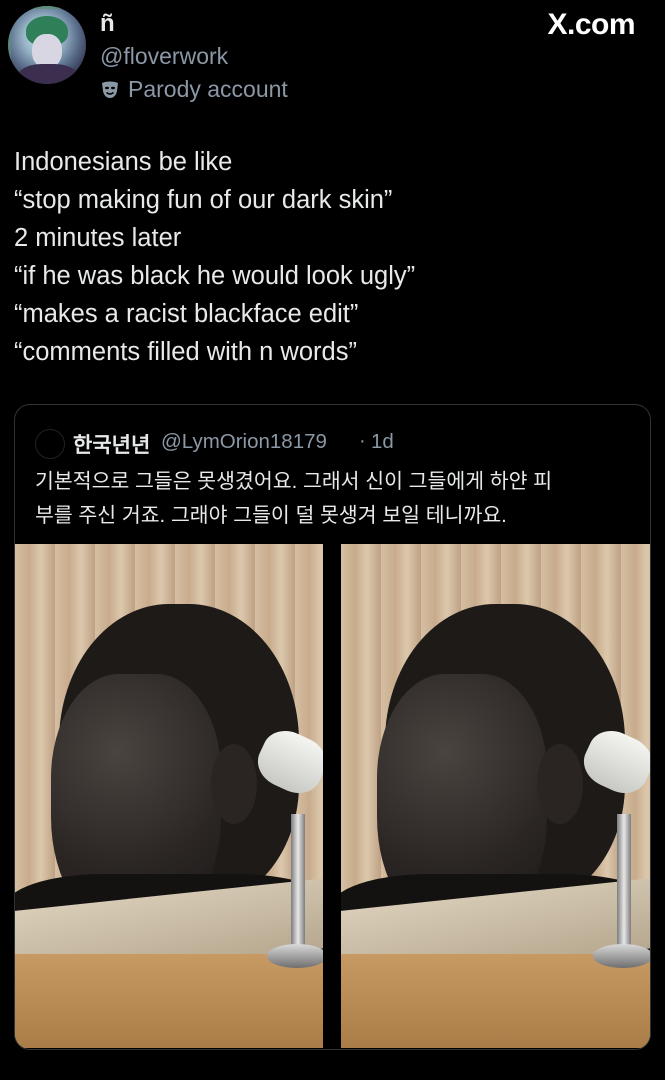 This screenshot has height=1080, width=665. Describe the element at coordinates (185, 352) in the screenshot. I see `tweet-line: “comments filled with n words”` at that location.